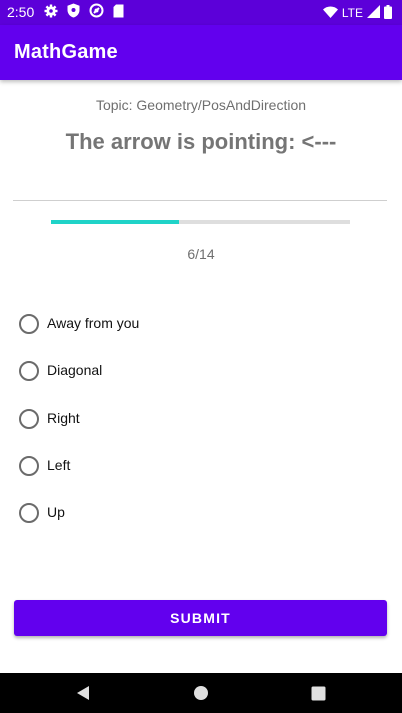 The width and height of the screenshot is (402, 713). Describe the element at coordinates (83, 693) in the screenshot. I see `back-icon` at that location.